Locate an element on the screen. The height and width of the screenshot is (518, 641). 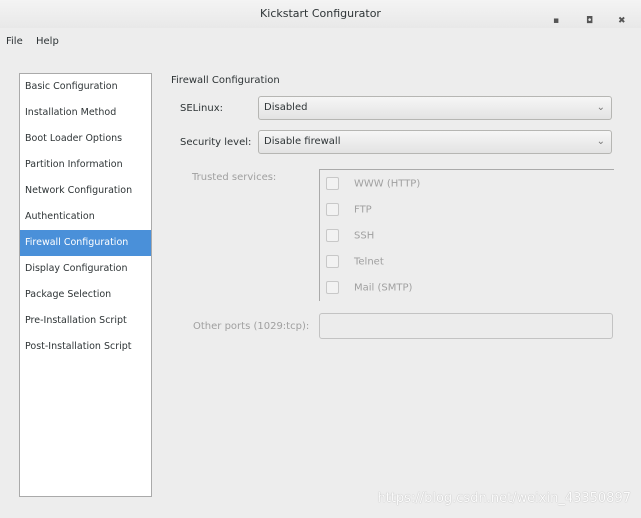
sidebar-item-network-configuration: Network Configuration is located at coordinates (85, 191).